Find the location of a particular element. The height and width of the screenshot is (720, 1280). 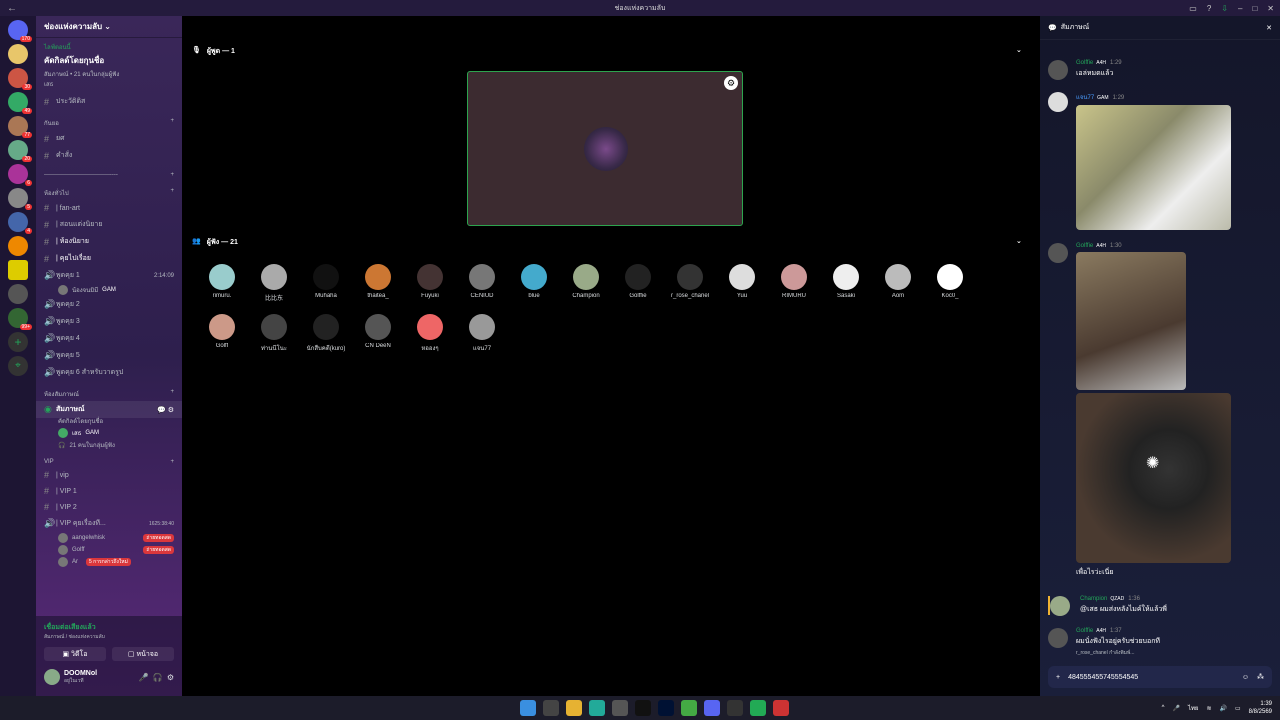

server-icon: 4 is located at coordinates (20, 223).